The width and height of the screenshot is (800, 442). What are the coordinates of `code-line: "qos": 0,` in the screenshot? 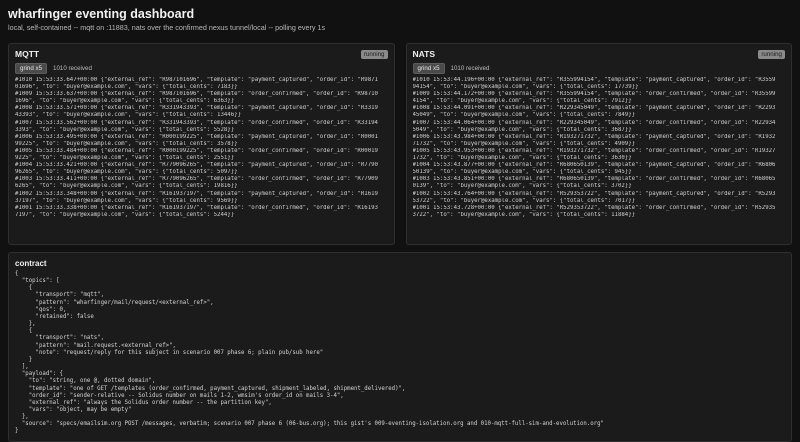 It's located at (41, 309).